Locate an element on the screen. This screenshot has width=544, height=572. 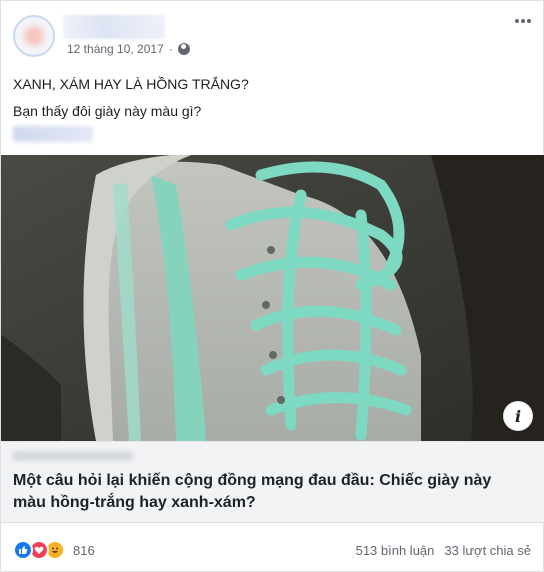
reactions-summary: 816 is located at coordinates (54, 550).